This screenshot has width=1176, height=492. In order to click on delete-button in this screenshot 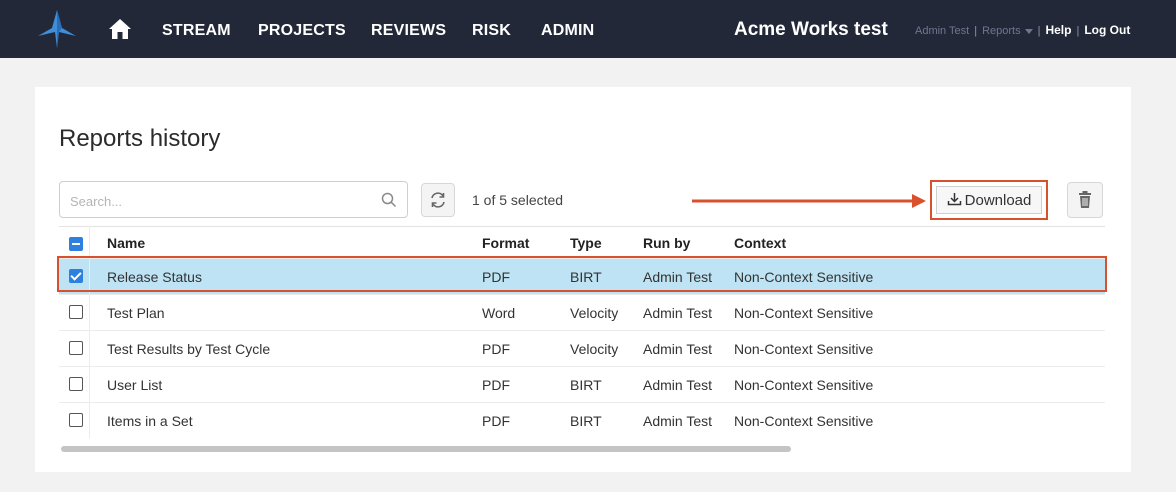, I will do `click(1085, 200)`.